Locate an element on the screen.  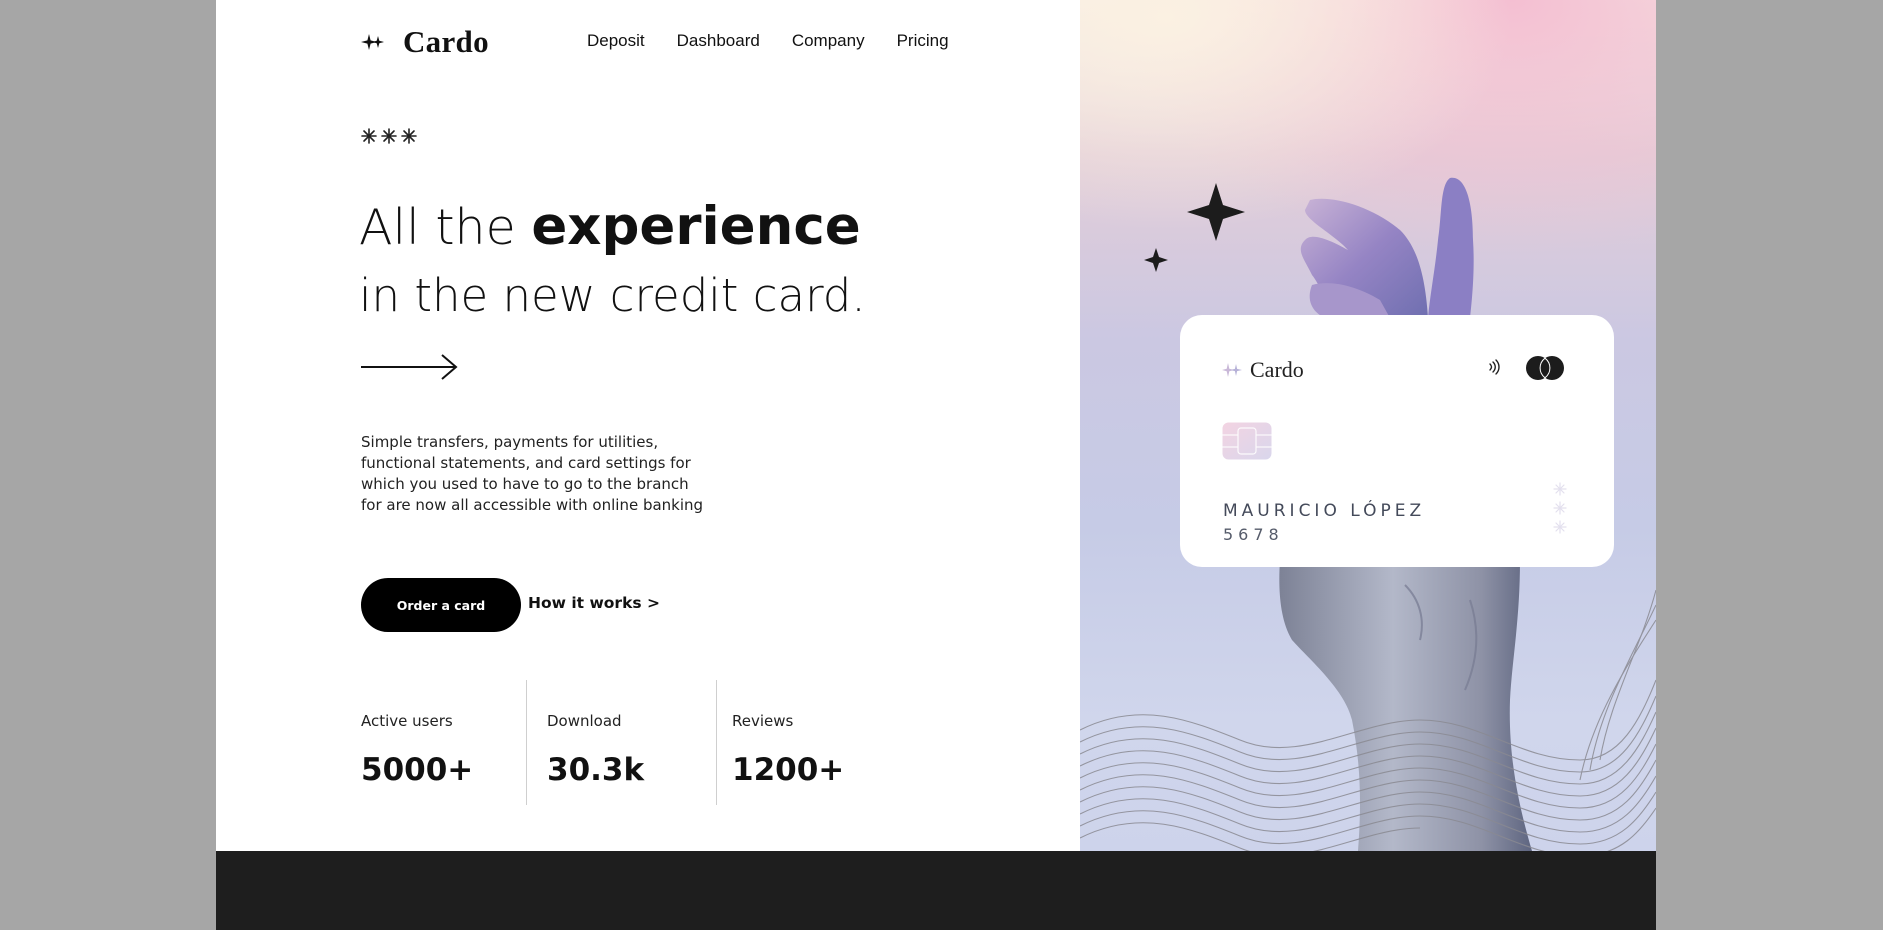
headline-light: All the is located at coordinates (445, 227).